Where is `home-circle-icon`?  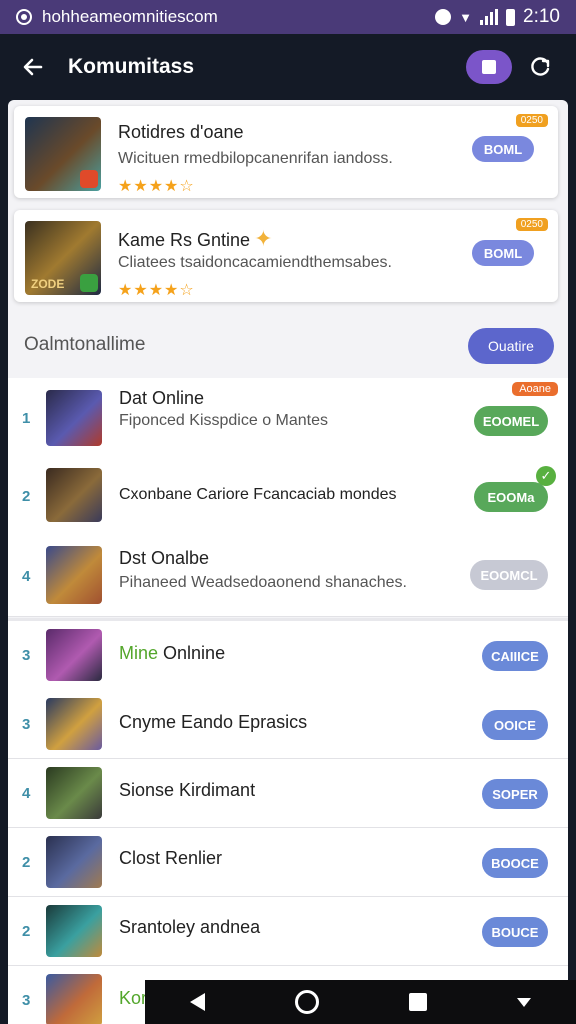 home-circle-icon is located at coordinates (307, 1002).